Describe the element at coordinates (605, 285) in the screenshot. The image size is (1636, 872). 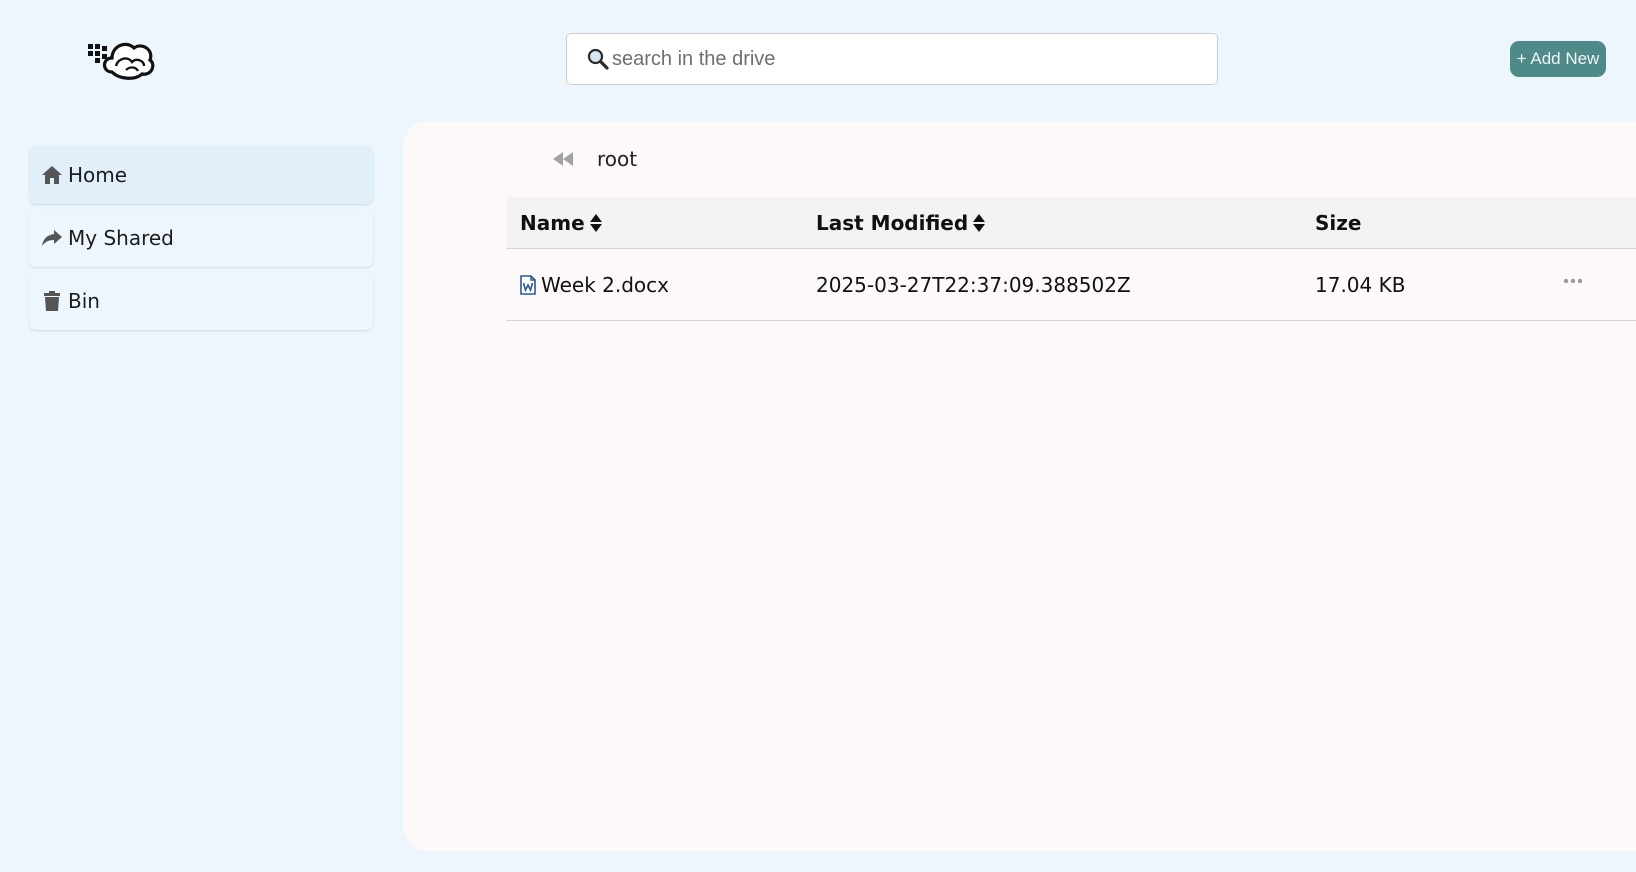
I see `file-name: Week 2.docx` at that location.